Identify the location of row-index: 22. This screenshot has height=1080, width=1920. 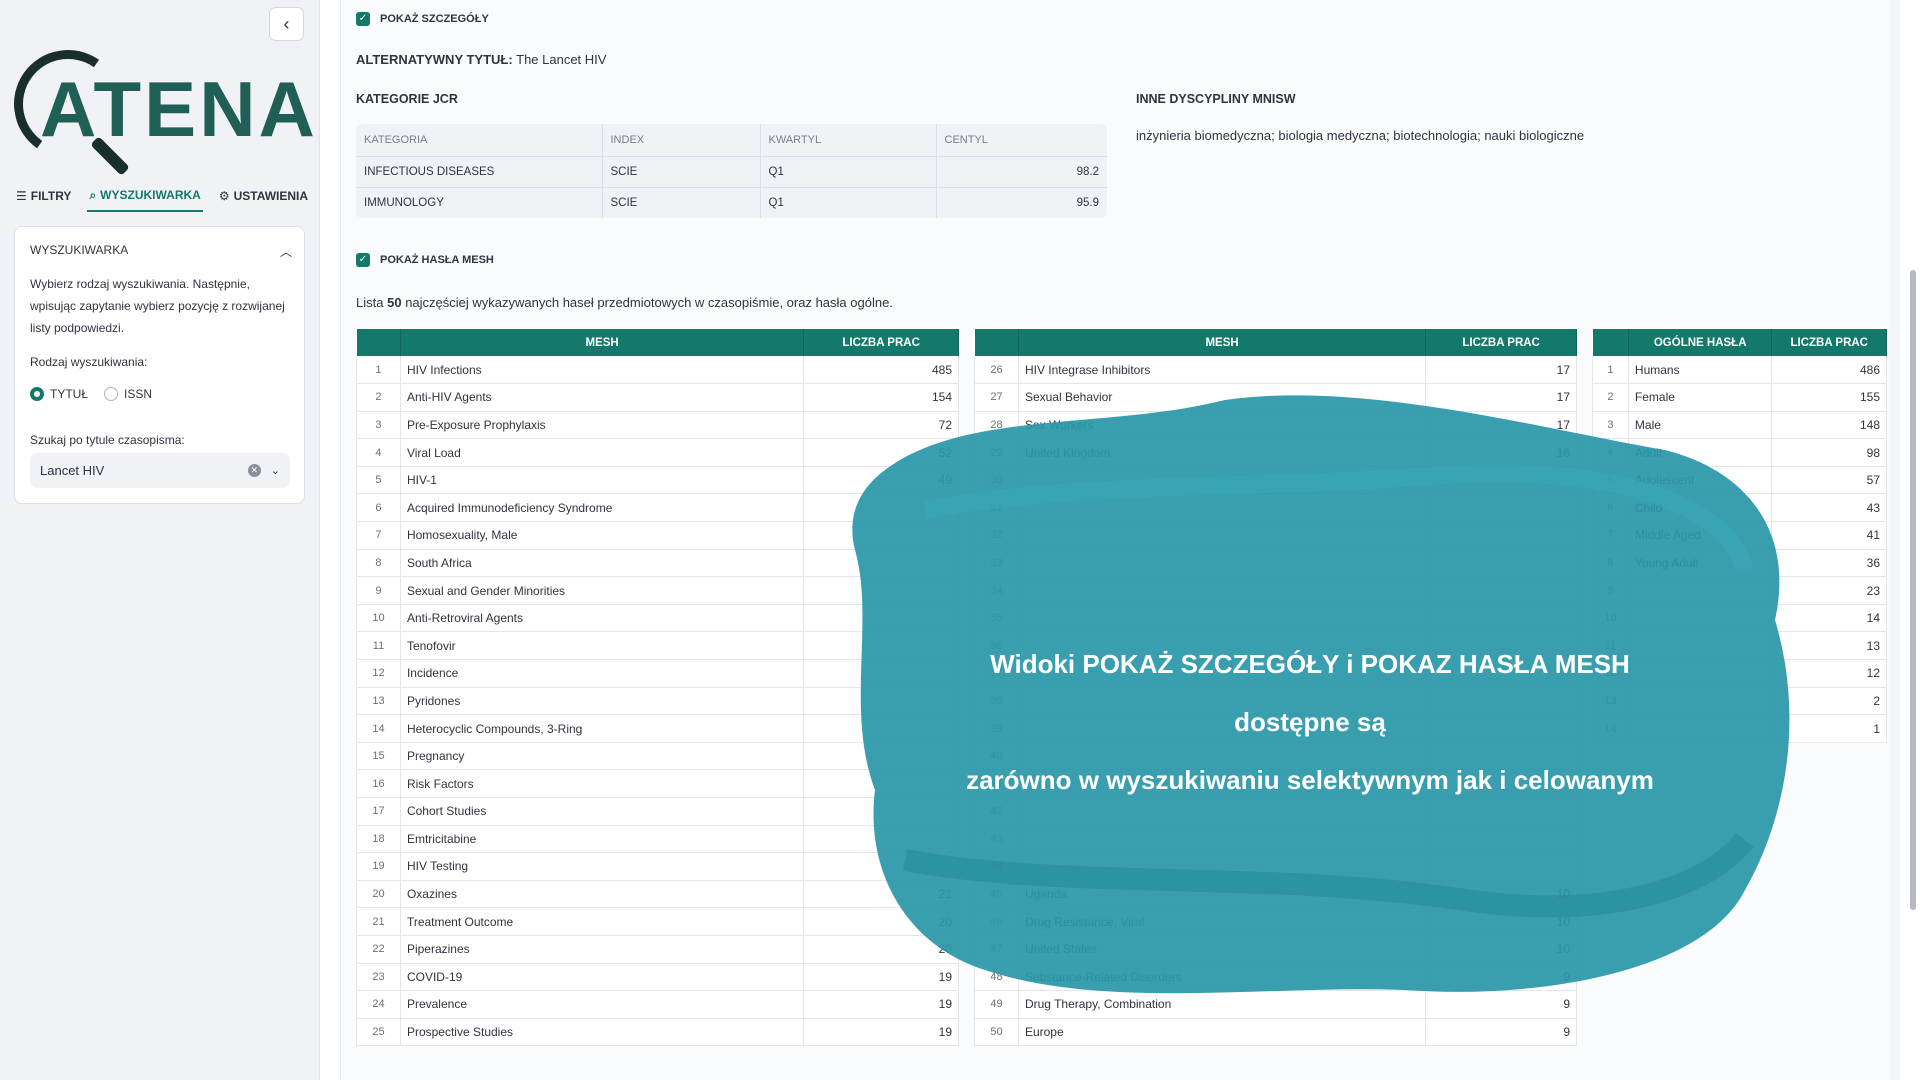
(378, 949).